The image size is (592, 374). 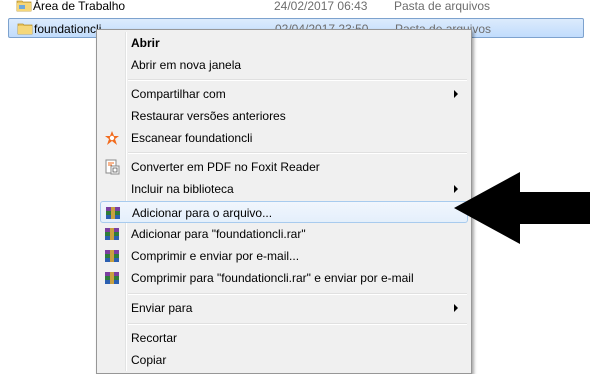 I want to click on file-name: Área de Trabalho, so click(x=79, y=6).